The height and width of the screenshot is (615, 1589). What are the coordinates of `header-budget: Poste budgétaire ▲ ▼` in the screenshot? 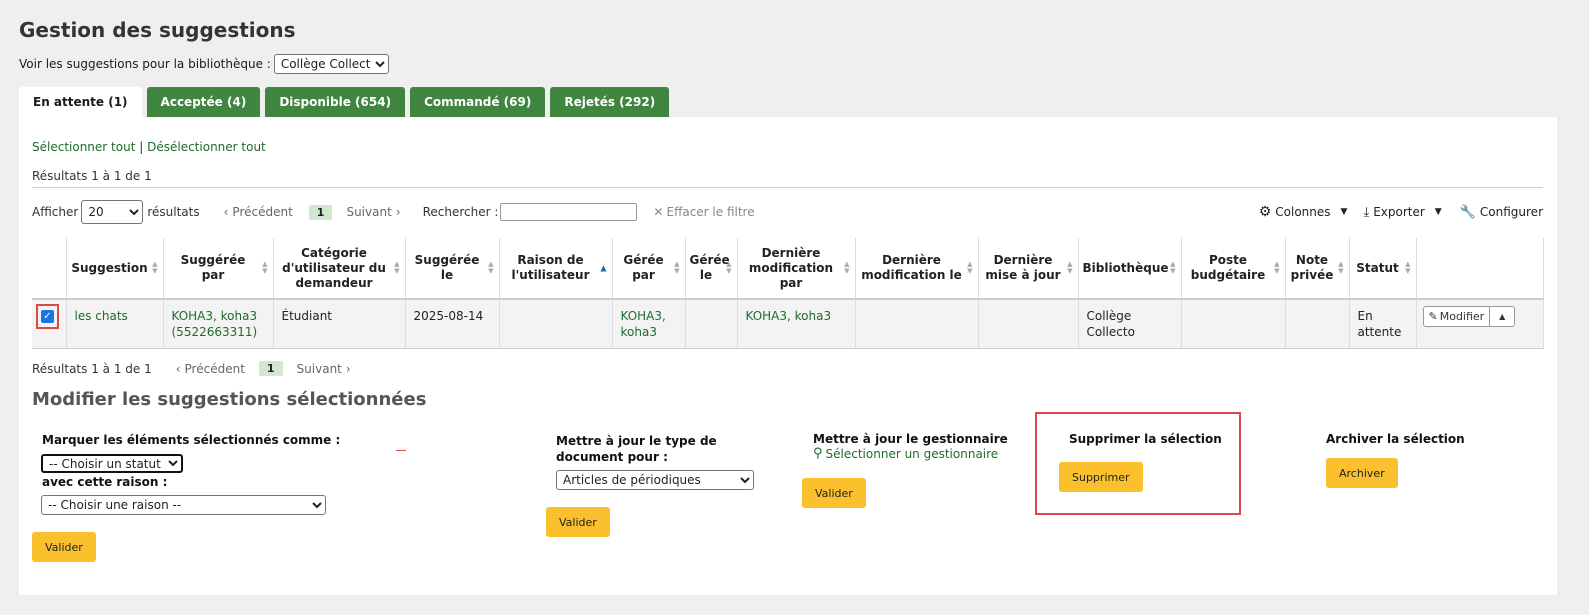 It's located at (1233, 269).